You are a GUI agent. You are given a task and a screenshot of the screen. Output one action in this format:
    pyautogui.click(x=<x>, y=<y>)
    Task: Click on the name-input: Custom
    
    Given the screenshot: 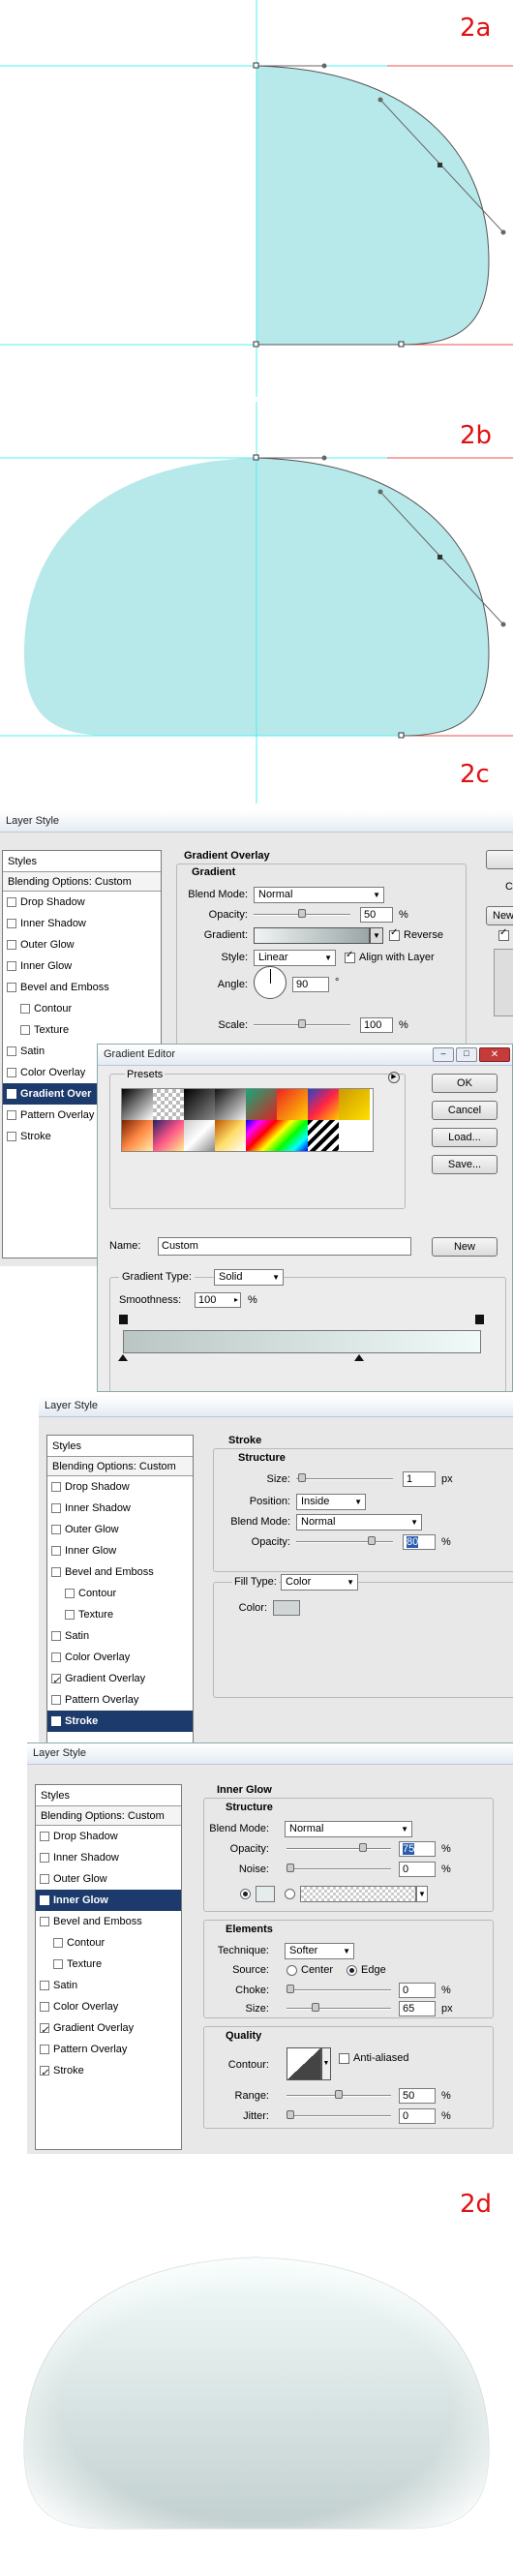 What is the action you would take?
    pyautogui.click(x=284, y=1246)
    